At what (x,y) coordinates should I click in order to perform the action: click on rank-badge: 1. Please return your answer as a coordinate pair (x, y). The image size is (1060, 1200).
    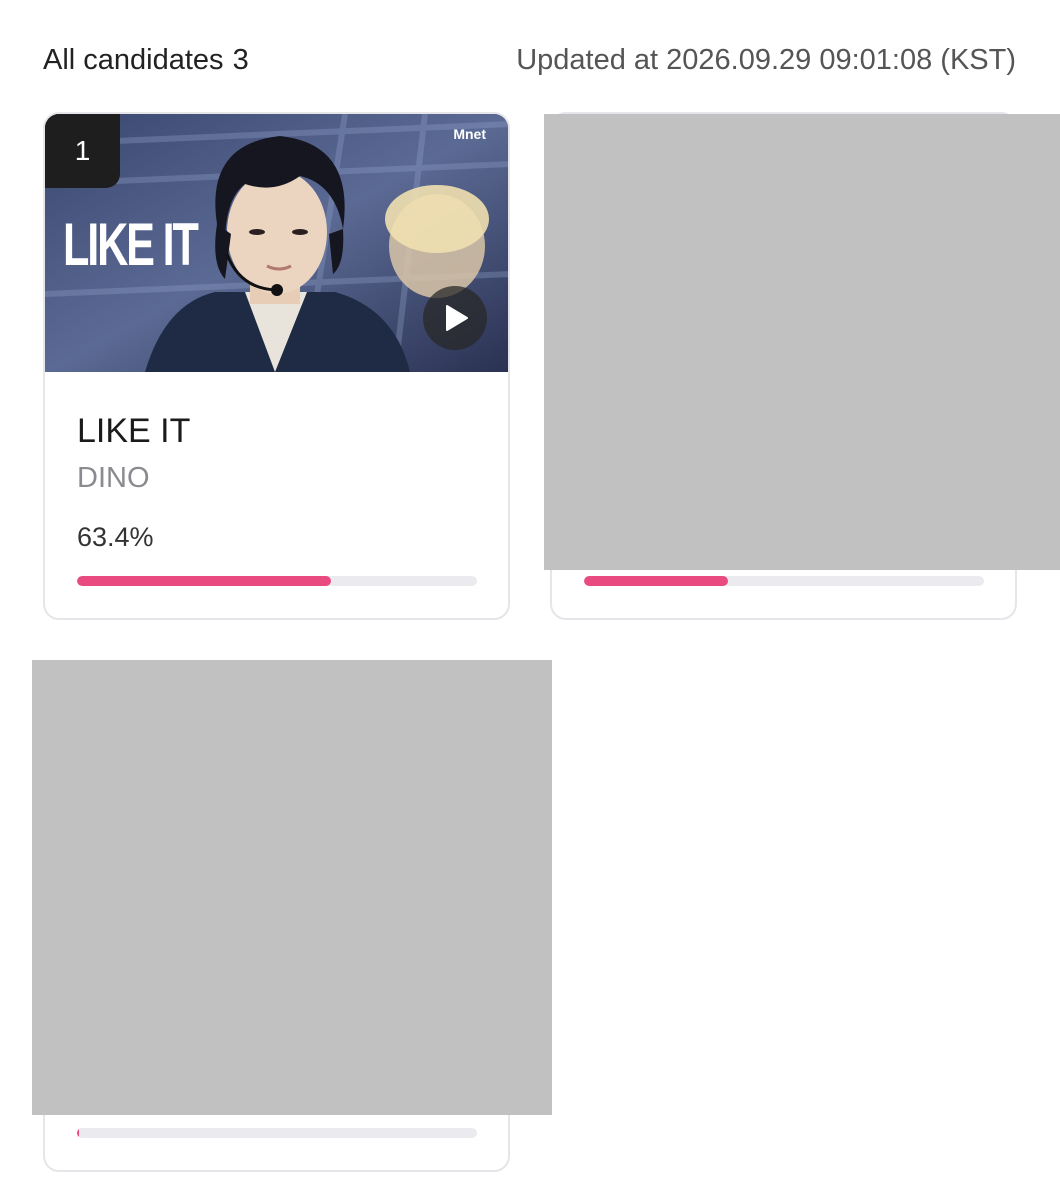
    Looking at the image, I should click on (82, 151).